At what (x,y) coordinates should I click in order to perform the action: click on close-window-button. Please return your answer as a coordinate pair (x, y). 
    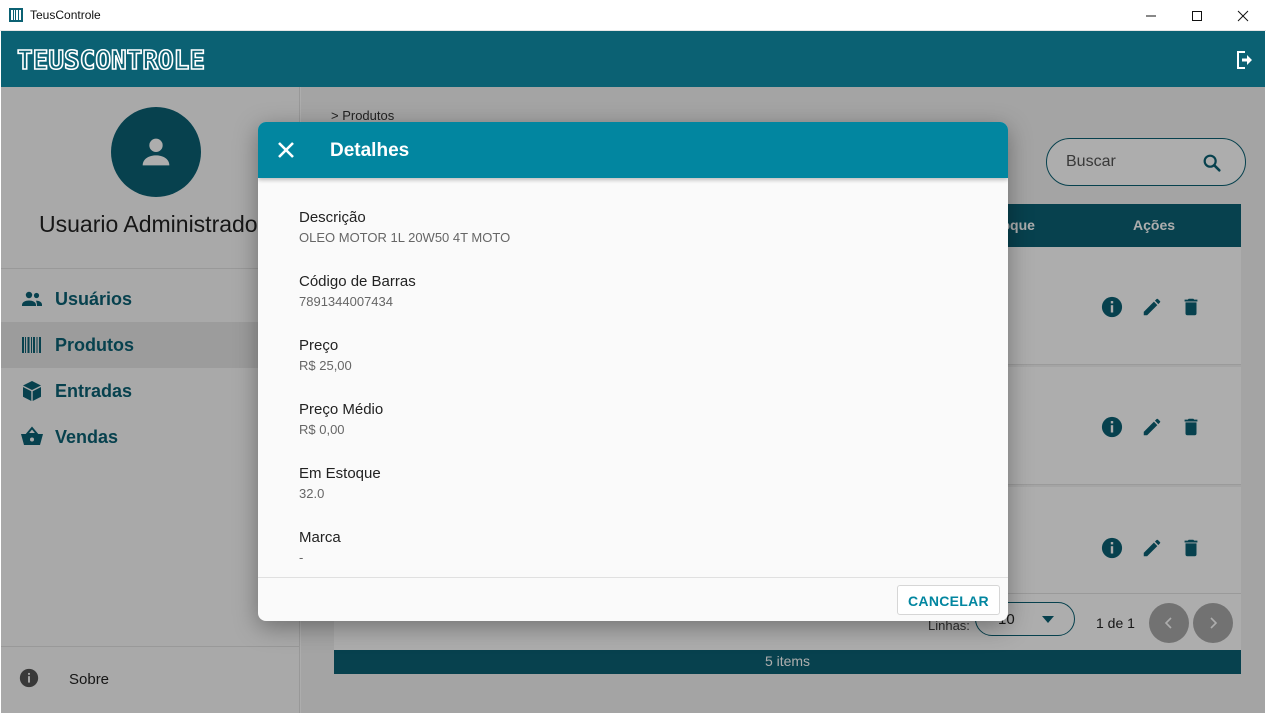
    Looking at the image, I should click on (1243, 15).